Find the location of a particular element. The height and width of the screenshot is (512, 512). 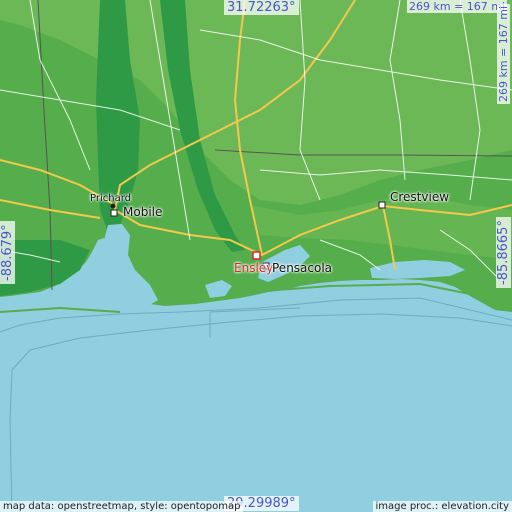

ensley-marker is located at coordinates (256, 255).